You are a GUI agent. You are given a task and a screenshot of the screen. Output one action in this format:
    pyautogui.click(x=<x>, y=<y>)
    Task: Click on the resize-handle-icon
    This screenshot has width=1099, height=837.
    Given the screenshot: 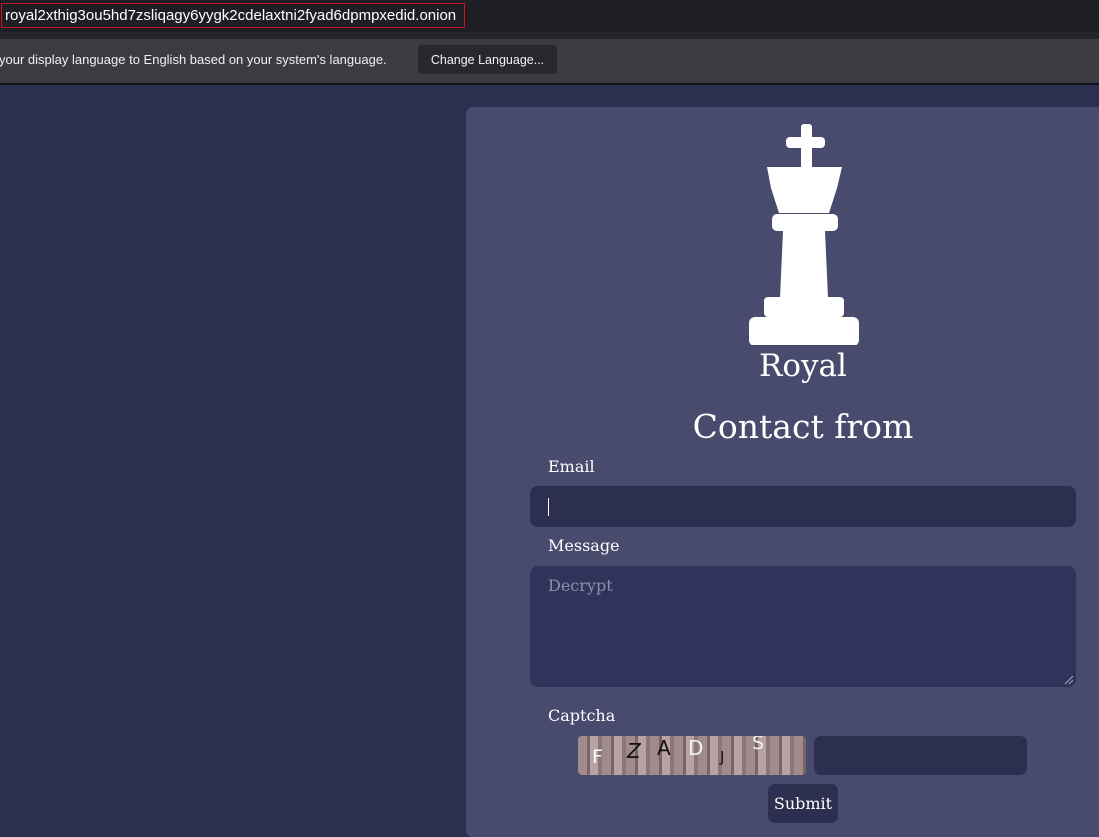 What is the action you would take?
    pyautogui.click(x=1068, y=679)
    